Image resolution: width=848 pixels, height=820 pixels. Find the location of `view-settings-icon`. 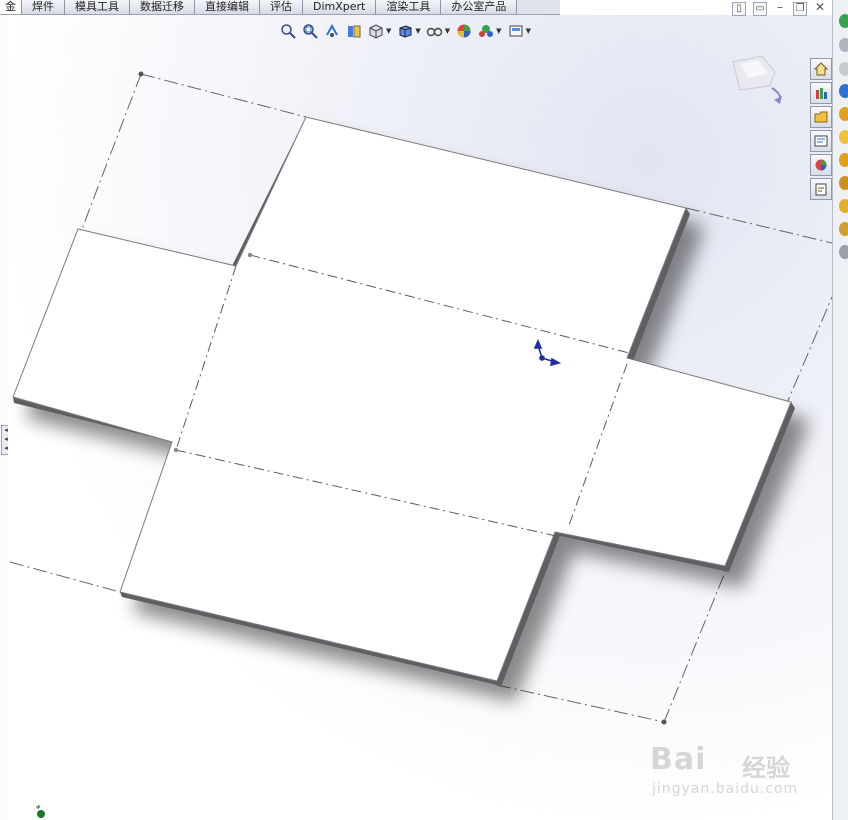

view-settings-icon is located at coordinates (516, 31).